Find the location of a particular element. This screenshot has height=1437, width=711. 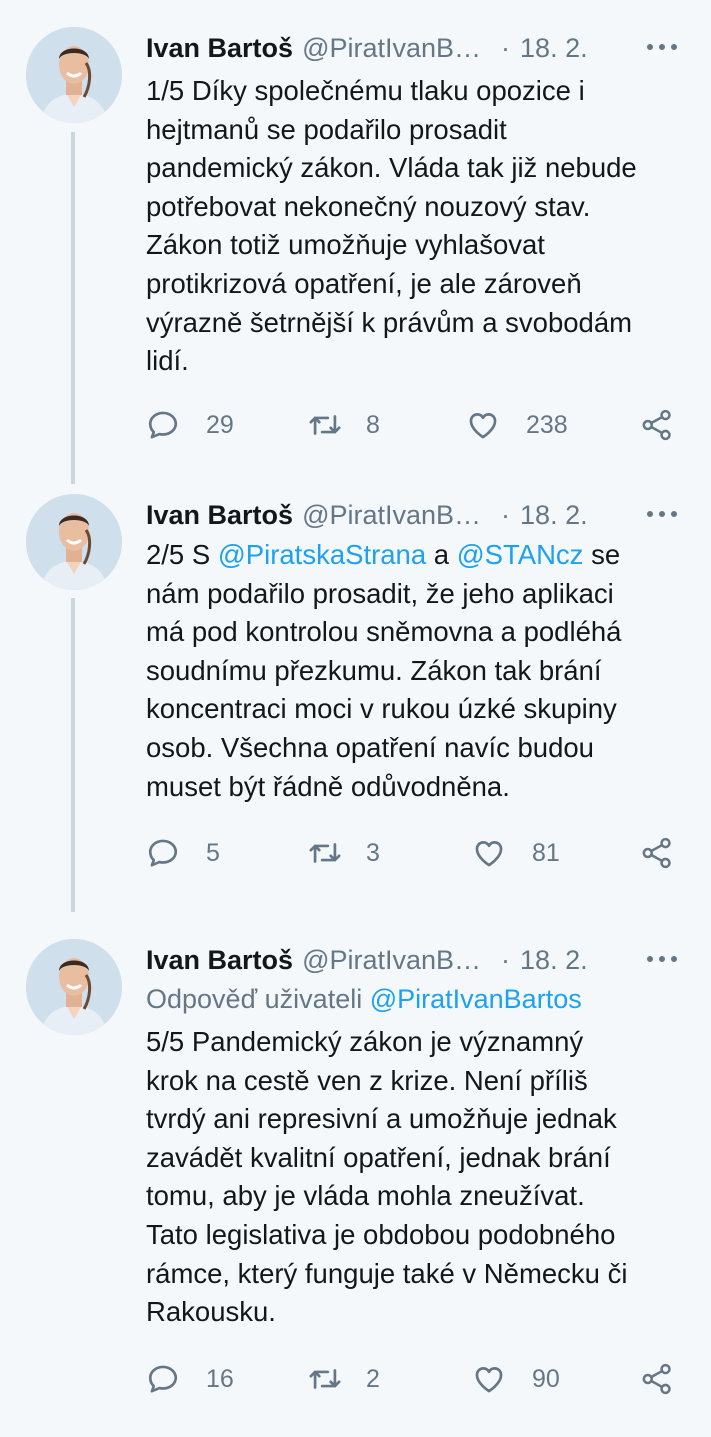

text-line: koncentraci moci v rukou úzké skupiny is located at coordinates (381, 709).